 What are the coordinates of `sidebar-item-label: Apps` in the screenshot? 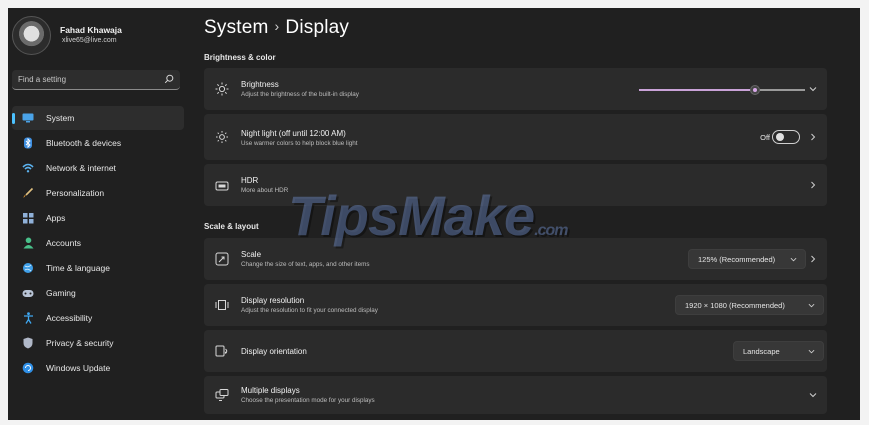 It's located at (56, 218).